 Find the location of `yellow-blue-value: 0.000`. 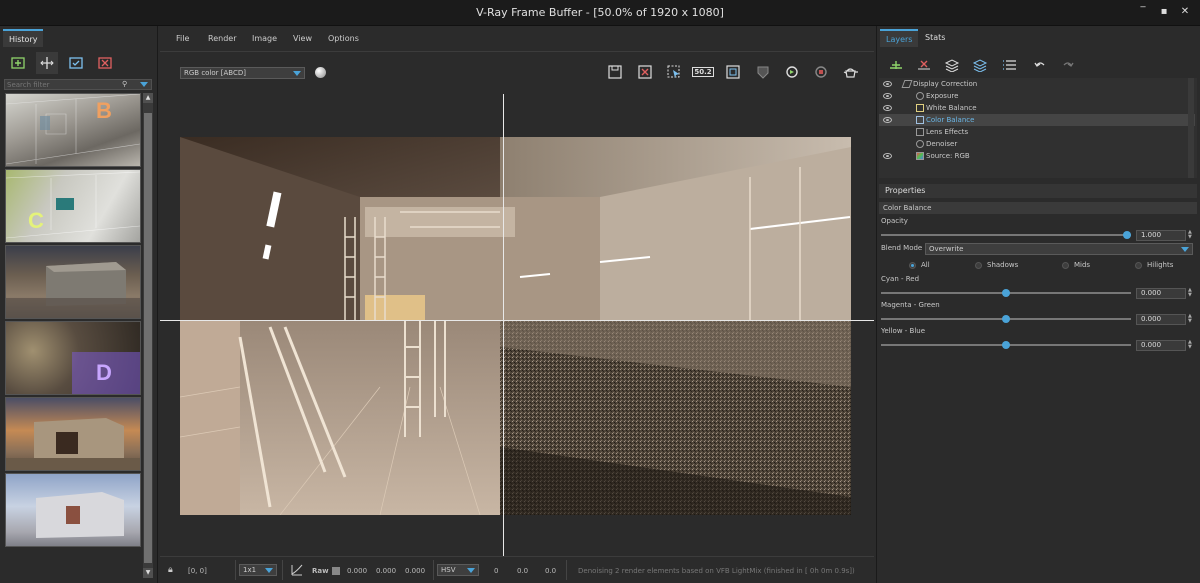

yellow-blue-value: 0.000 is located at coordinates (1161, 345).